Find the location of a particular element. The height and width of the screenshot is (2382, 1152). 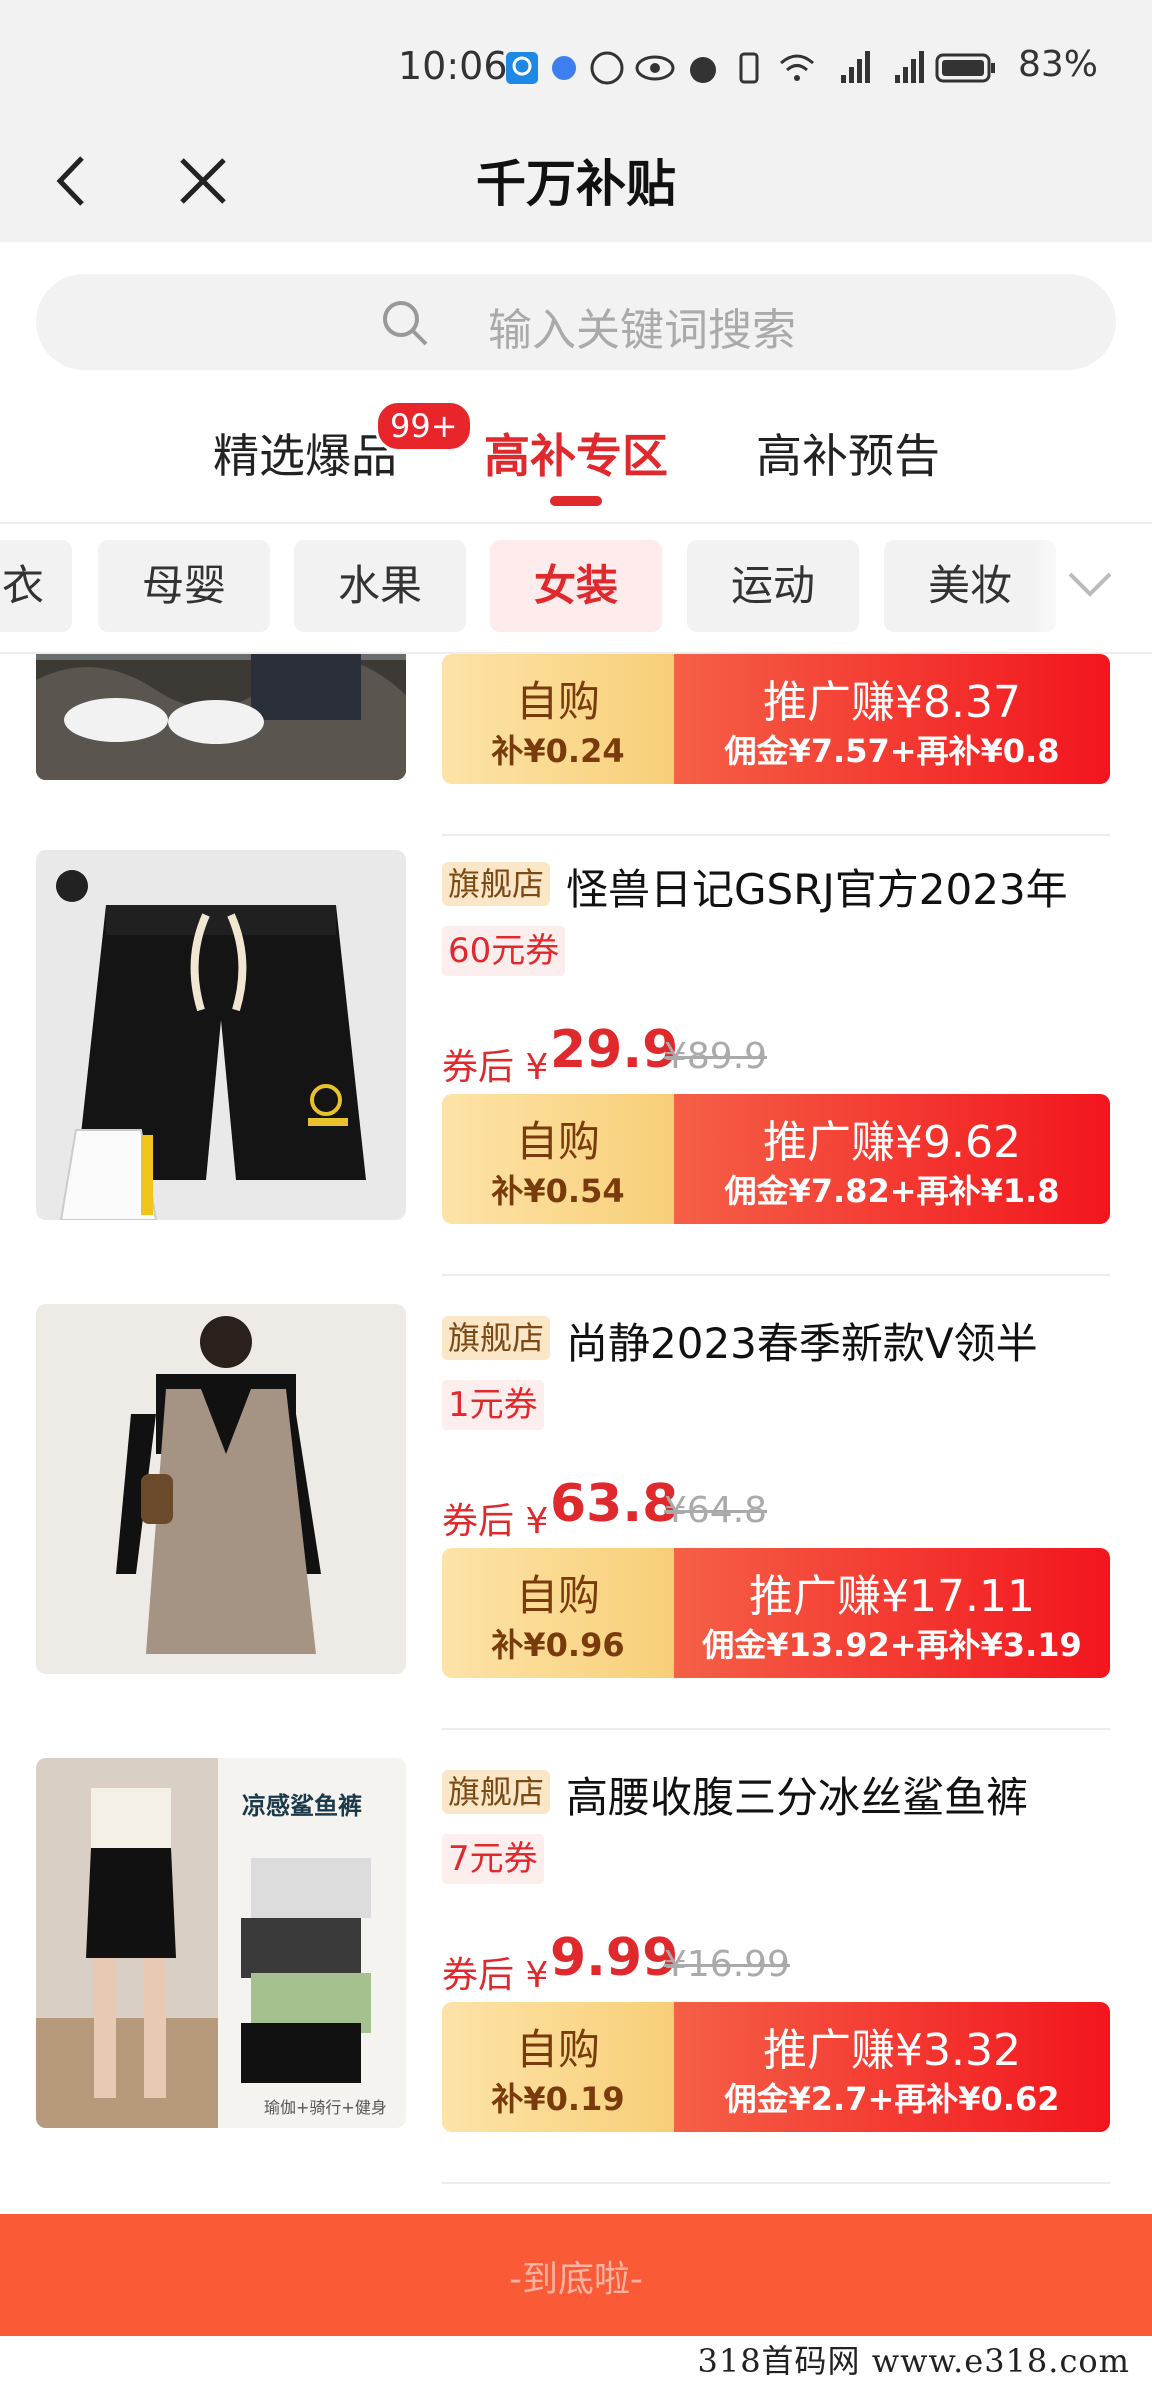

battery-icon is located at coordinates (965, 68).